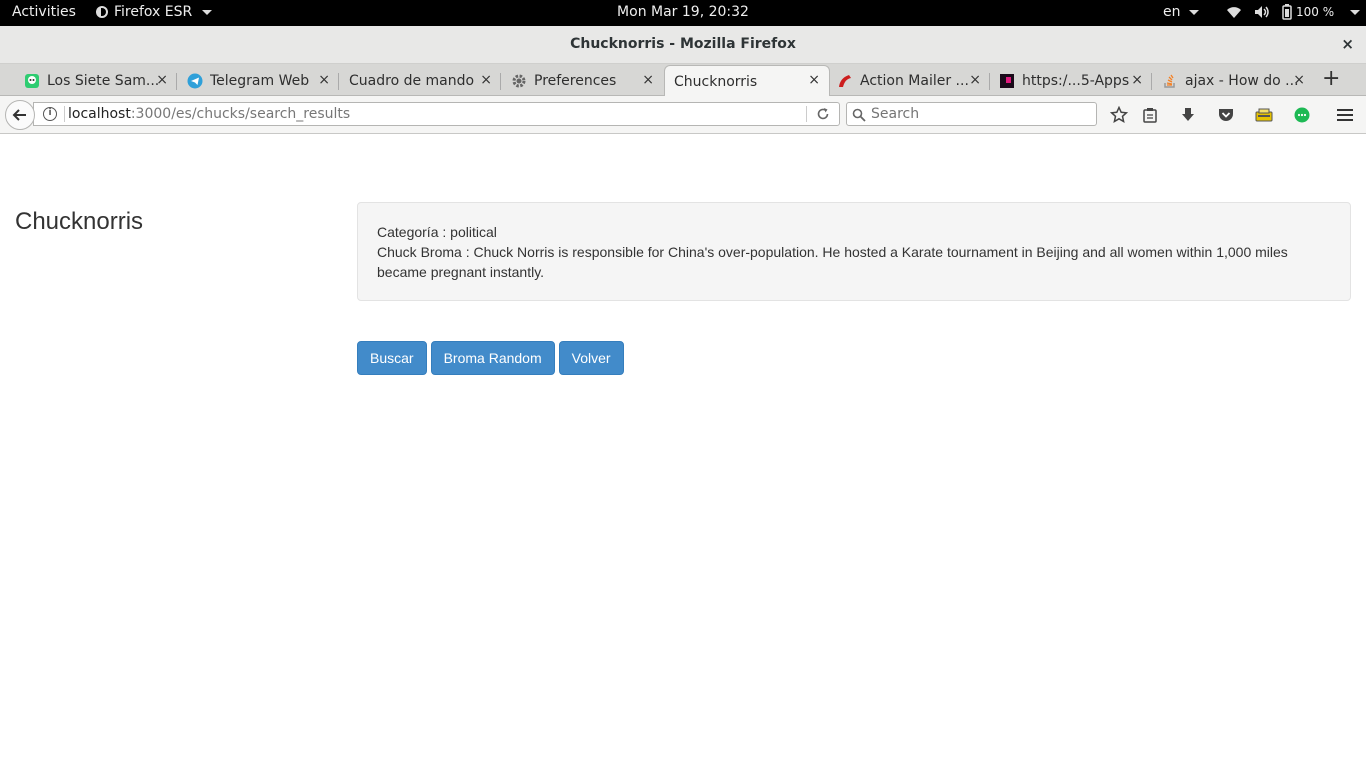 This screenshot has width=1366, height=768. I want to click on action-buttons: Buscar Broma Random Volver, so click(490, 358).